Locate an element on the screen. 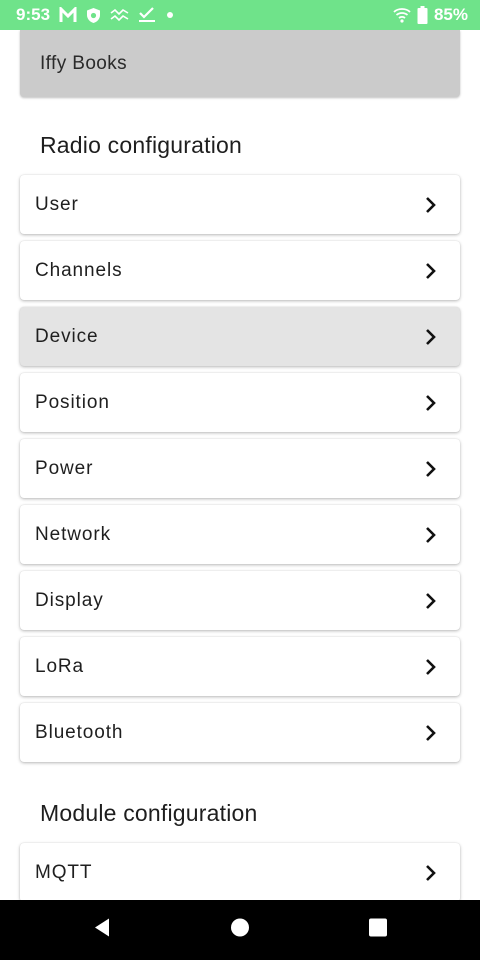 The image size is (480, 960). menu-item-device: Device is located at coordinates (240, 336).